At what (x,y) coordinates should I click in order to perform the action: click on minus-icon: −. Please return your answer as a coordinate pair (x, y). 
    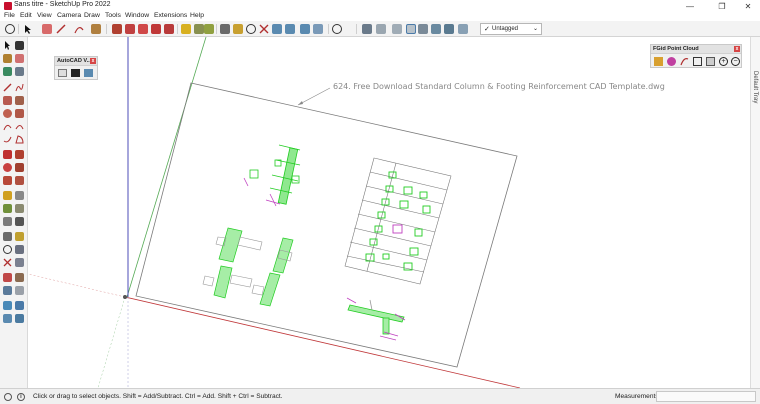
    Looking at the image, I should click on (735, 61).